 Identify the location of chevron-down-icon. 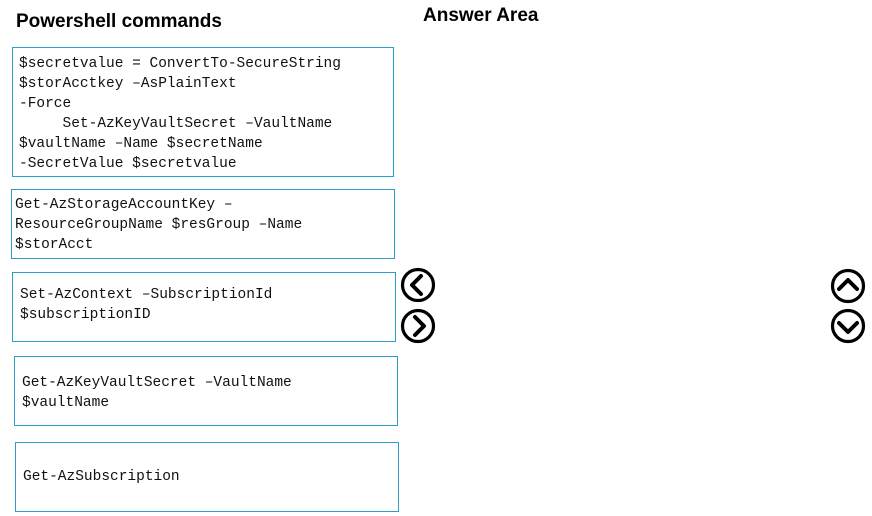
(848, 326).